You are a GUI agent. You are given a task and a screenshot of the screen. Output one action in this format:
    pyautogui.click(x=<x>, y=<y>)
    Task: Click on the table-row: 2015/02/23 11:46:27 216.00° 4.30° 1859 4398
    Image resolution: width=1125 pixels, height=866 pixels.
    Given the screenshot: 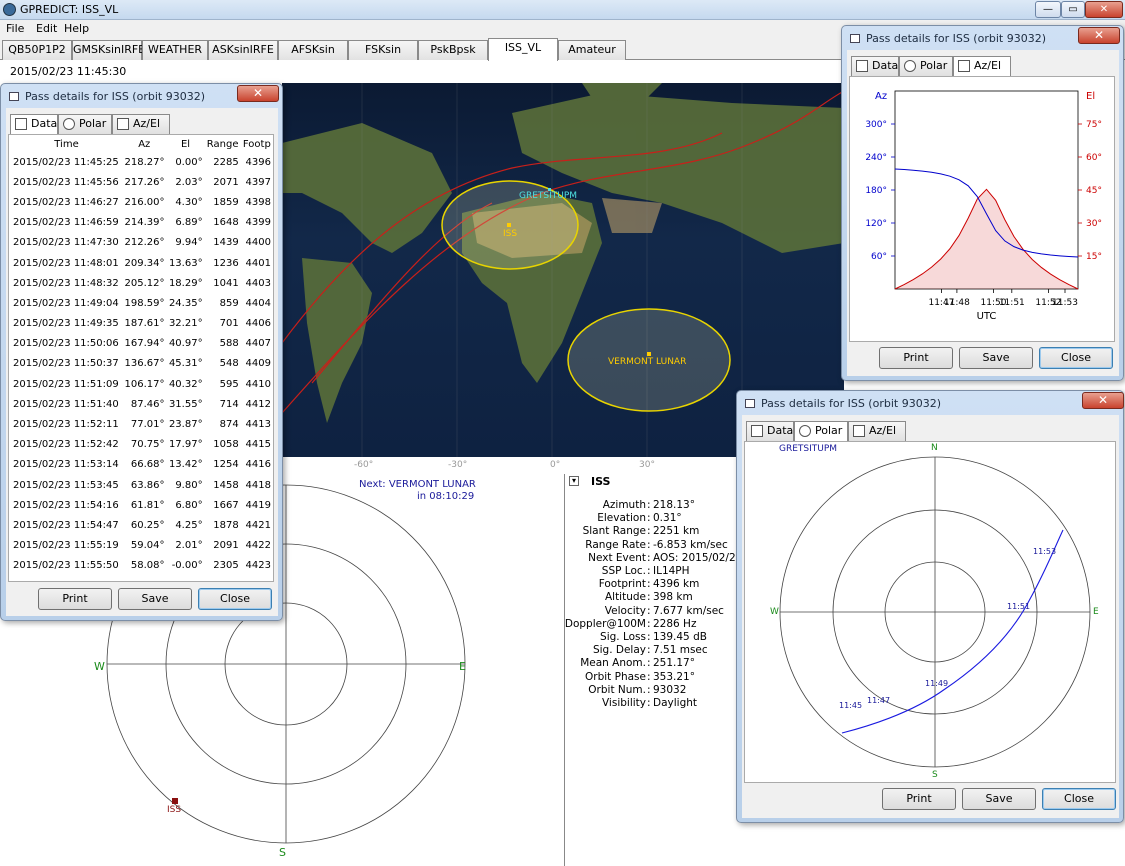 What is the action you would take?
    pyautogui.click(x=142, y=202)
    